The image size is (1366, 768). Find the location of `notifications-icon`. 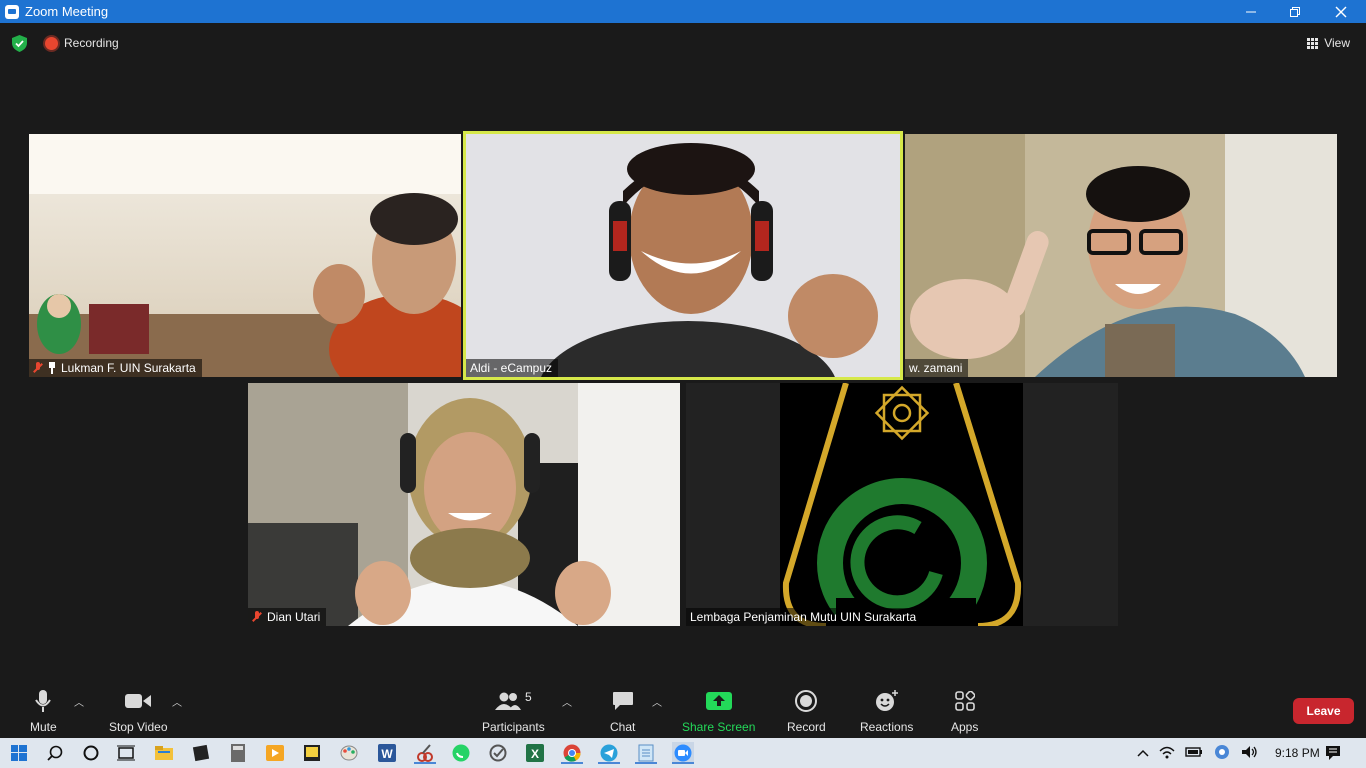

notifications-icon is located at coordinates (1333, 753).